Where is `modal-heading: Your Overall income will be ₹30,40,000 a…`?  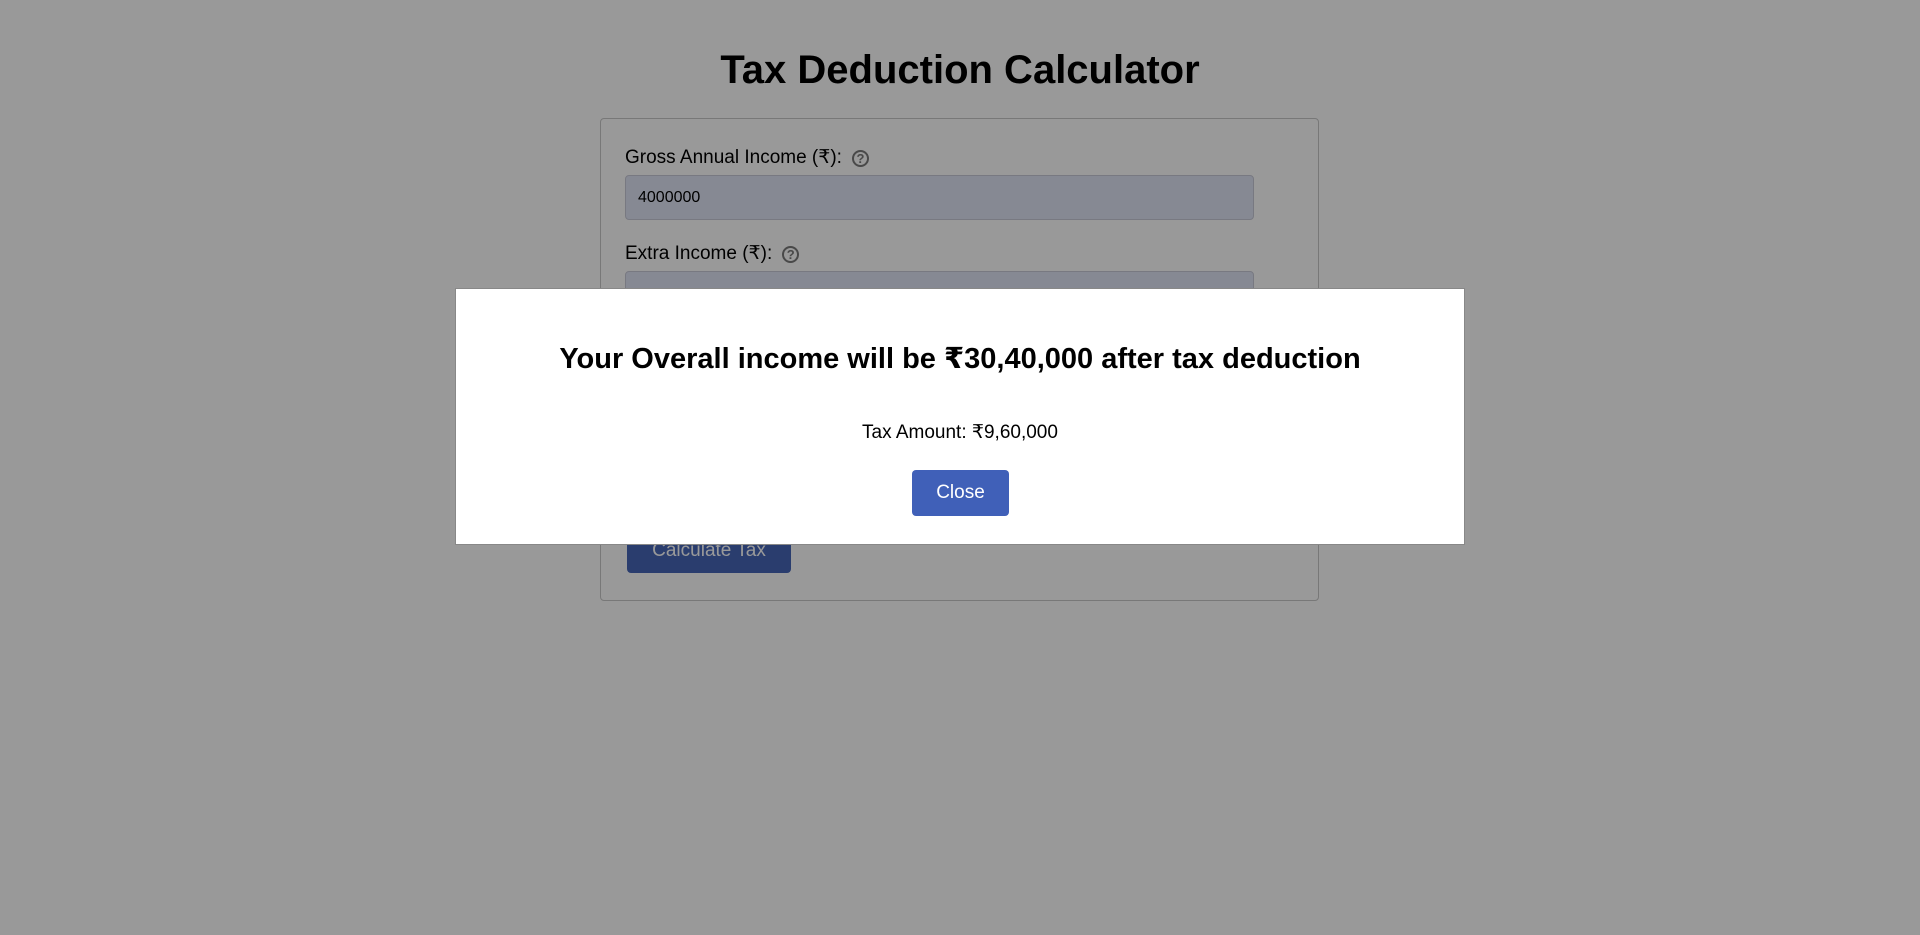
modal-heading: Your Overall income will be ₹30,40,000 a… is located at coordinates (960, 359).